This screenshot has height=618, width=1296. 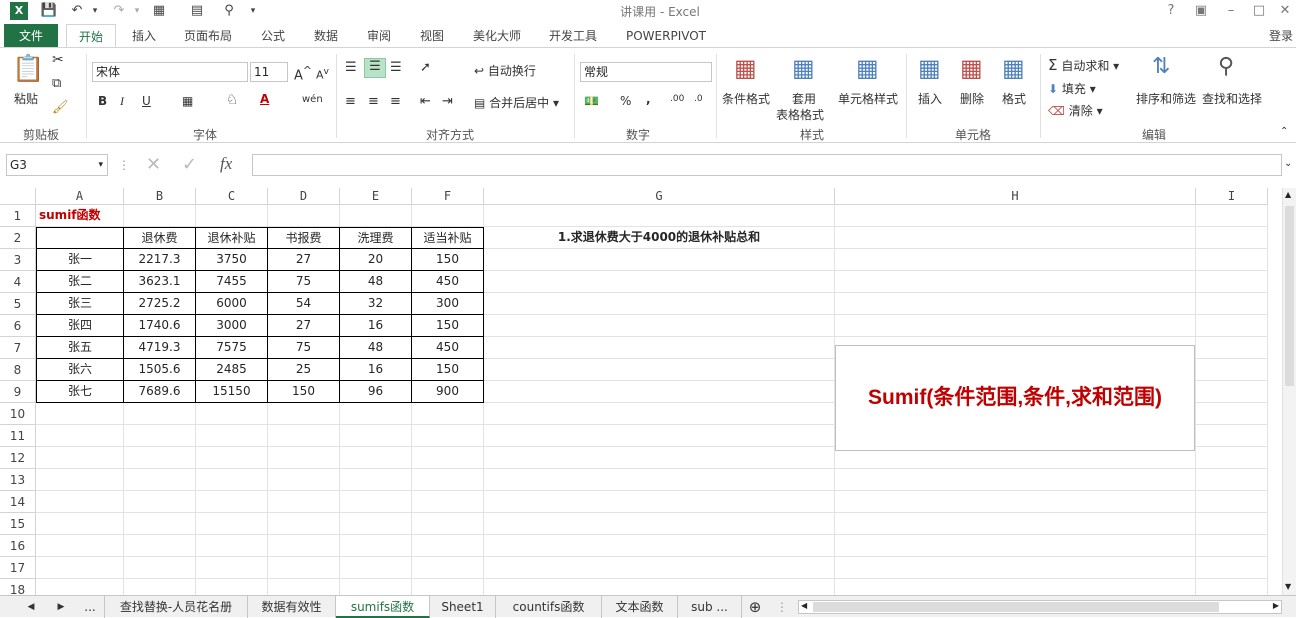 What do you see at coordinates (646, 72) in the screenshot?
I see `number-format-select: 常规` at bounding box center [646, 72].